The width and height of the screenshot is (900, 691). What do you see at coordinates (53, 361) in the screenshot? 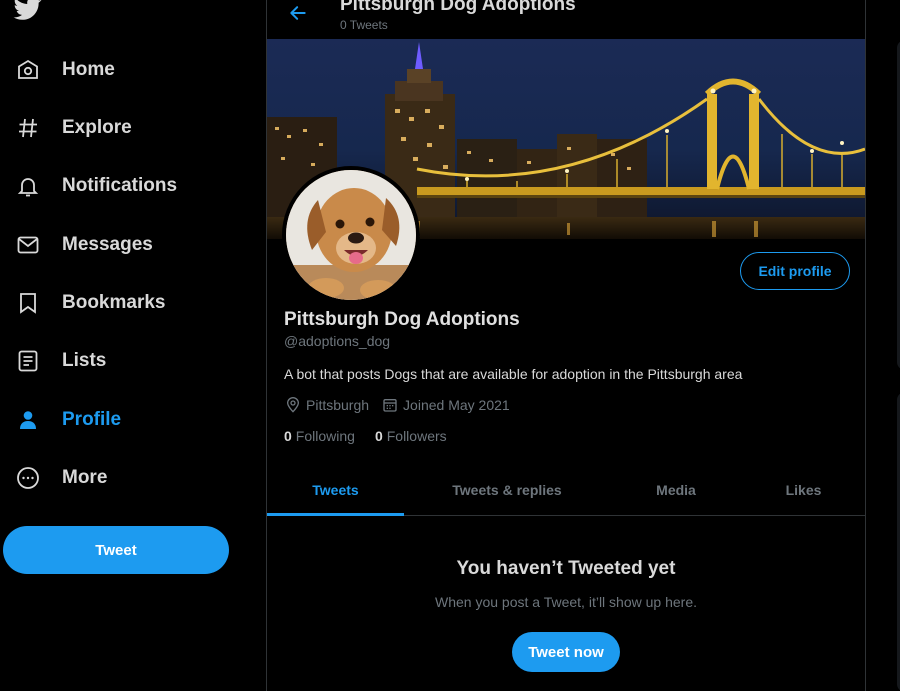
I see `nav-item-lists: Lists` at bounding box center [53, 361].